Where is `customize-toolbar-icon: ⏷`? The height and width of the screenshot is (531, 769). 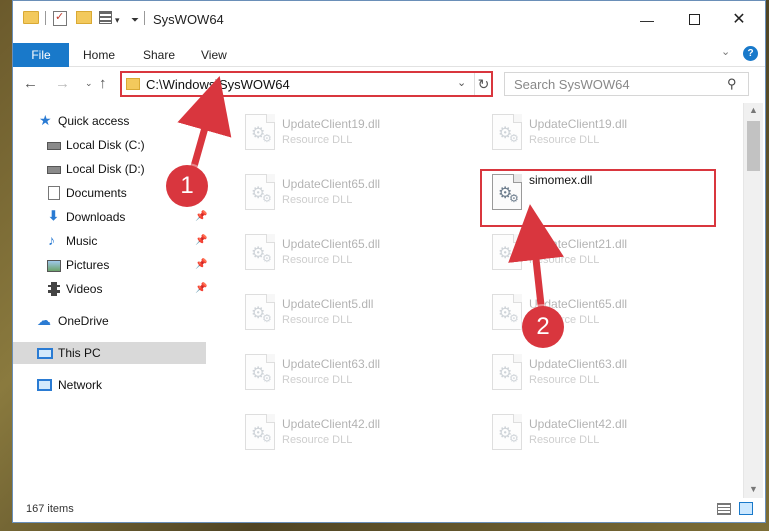 customize-toolbar-icon: ⏷ is located at coordinates (135, 20).